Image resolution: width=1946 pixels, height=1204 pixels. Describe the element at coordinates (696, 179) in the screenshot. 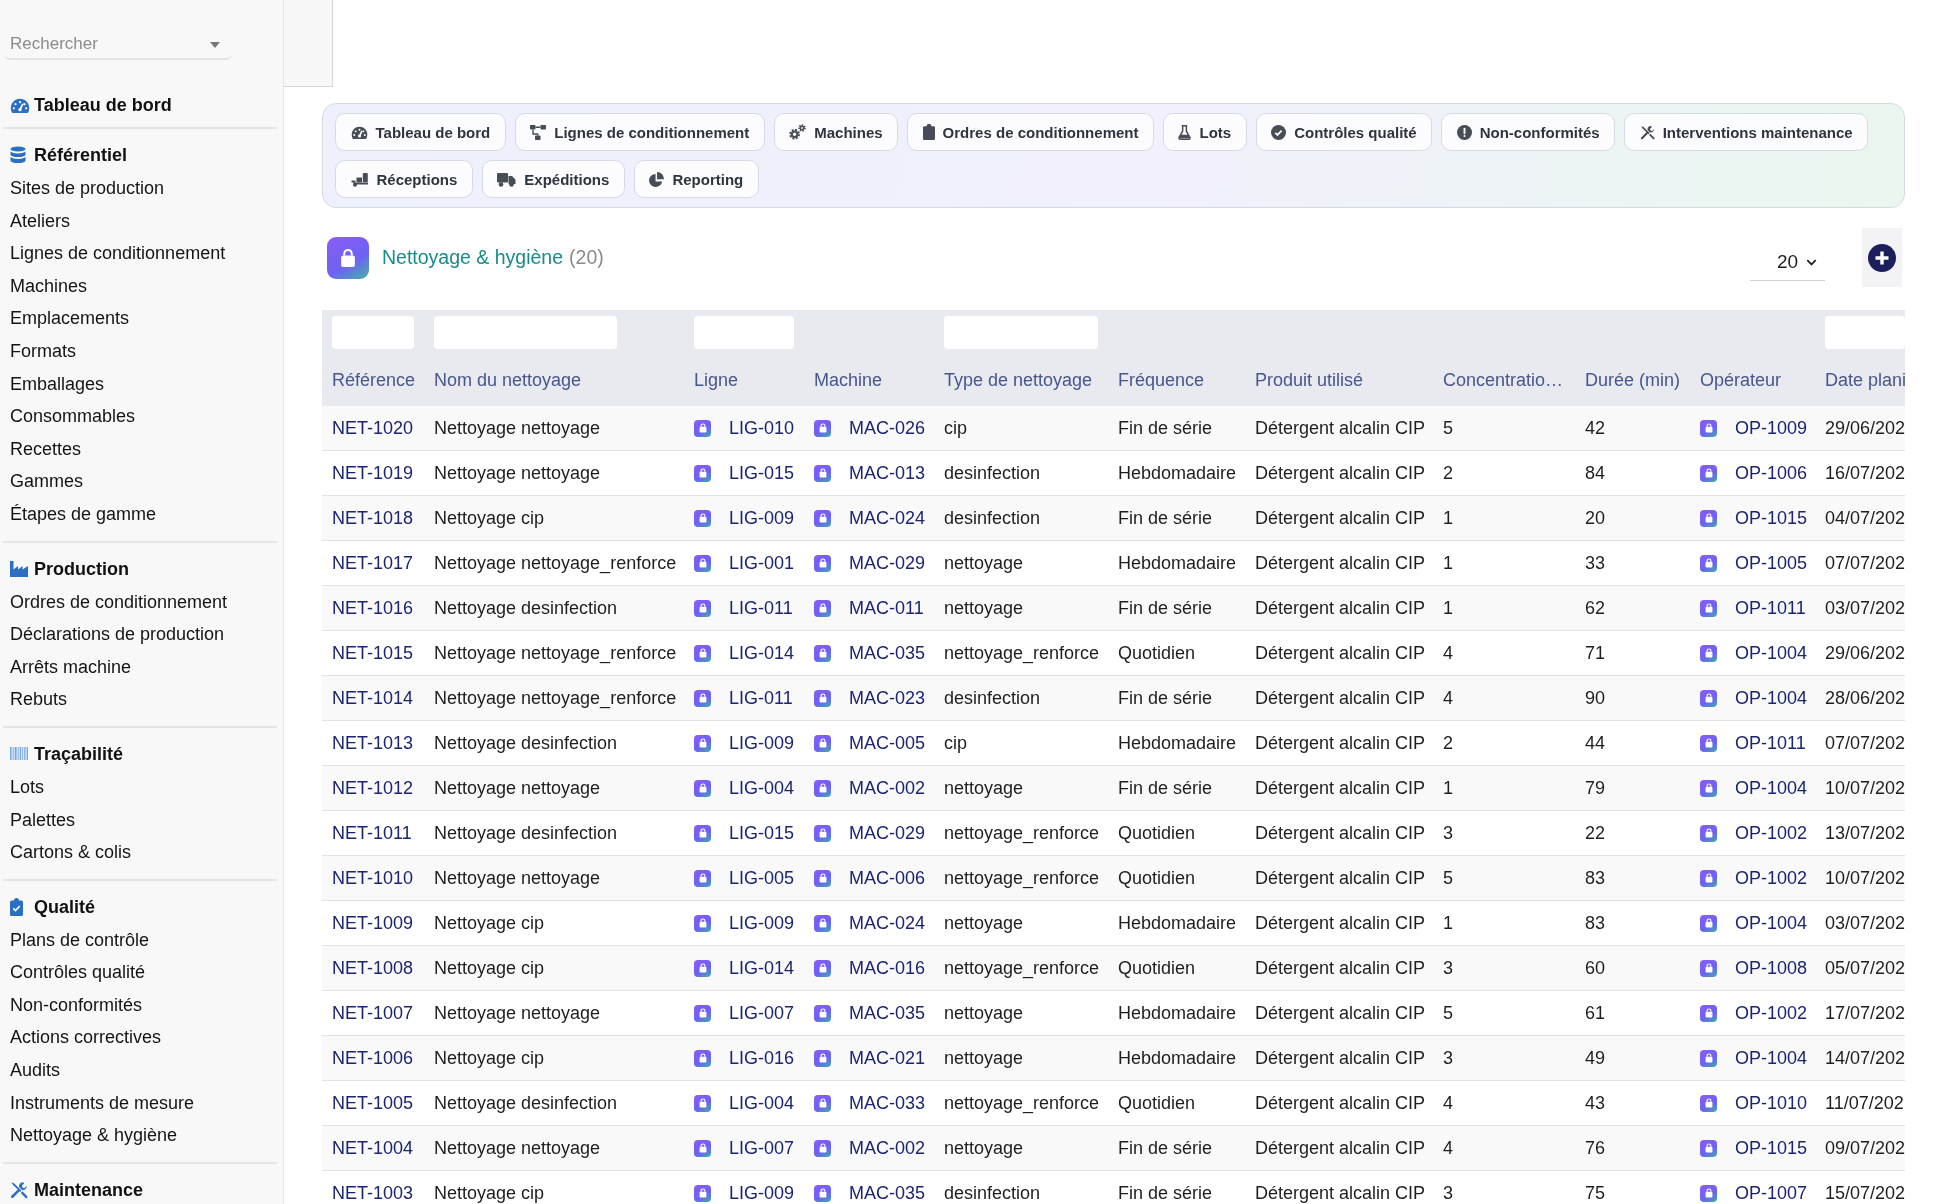

I see `nav-tab: Reporting` at that location.